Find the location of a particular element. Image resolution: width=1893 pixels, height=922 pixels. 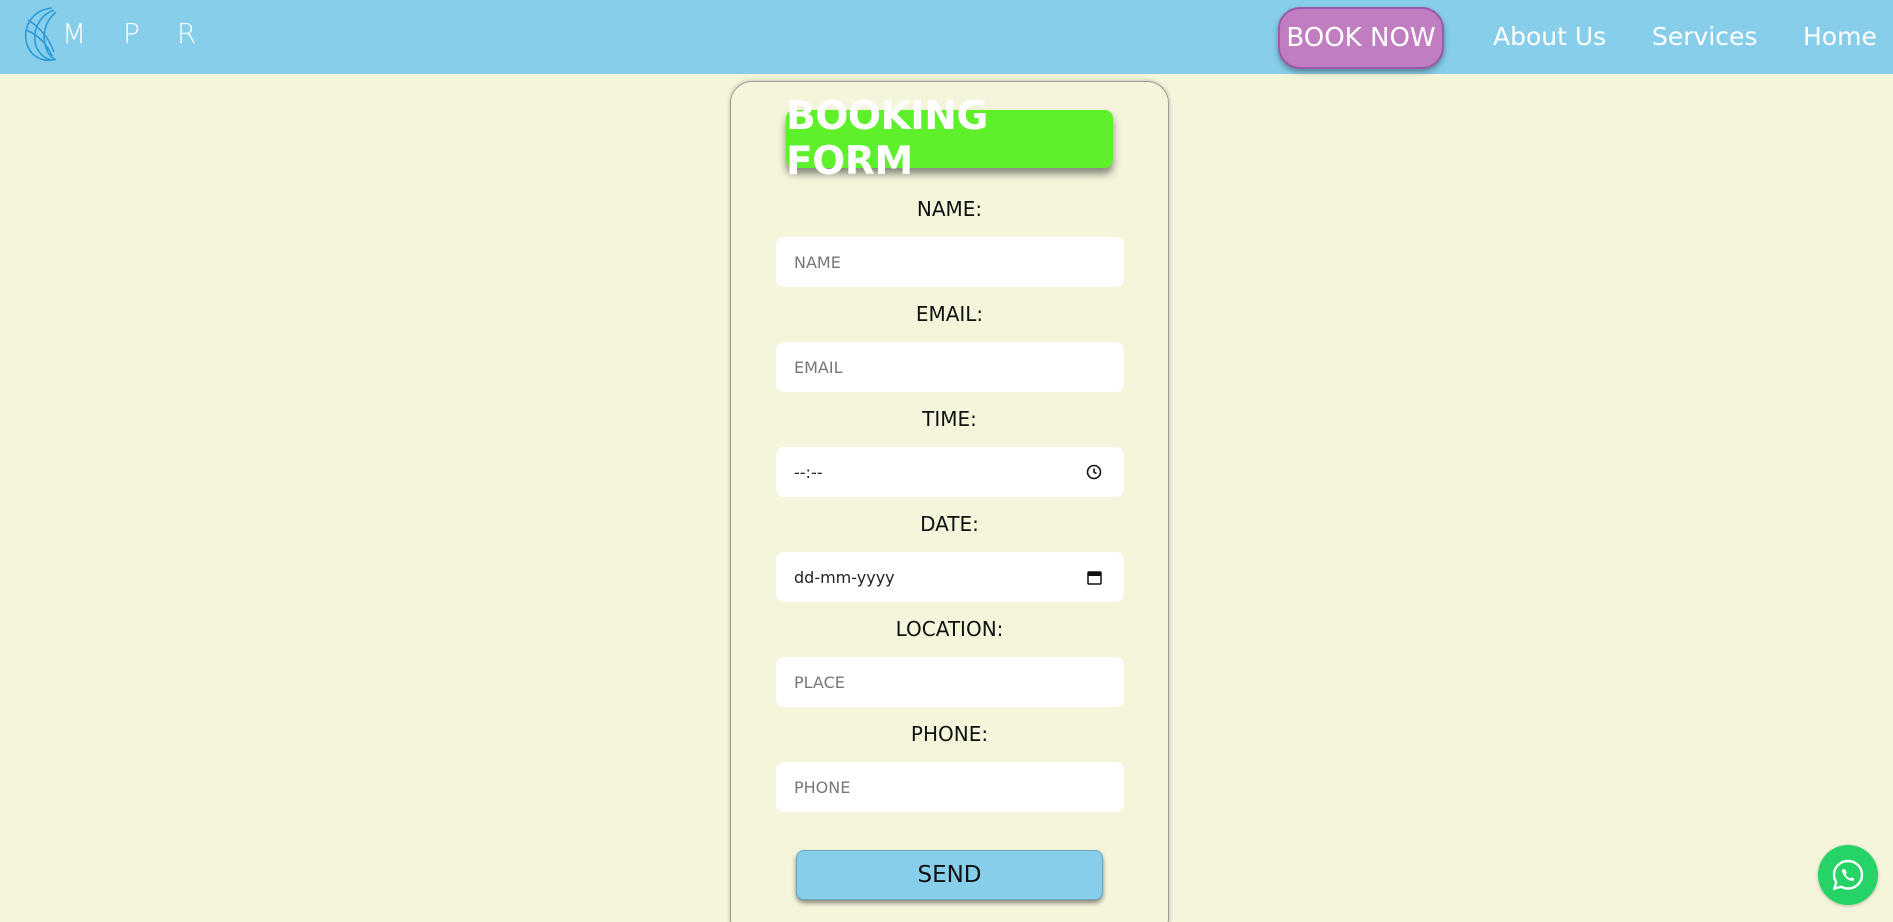

send-button: SEND is located at coordinates (949, 875).